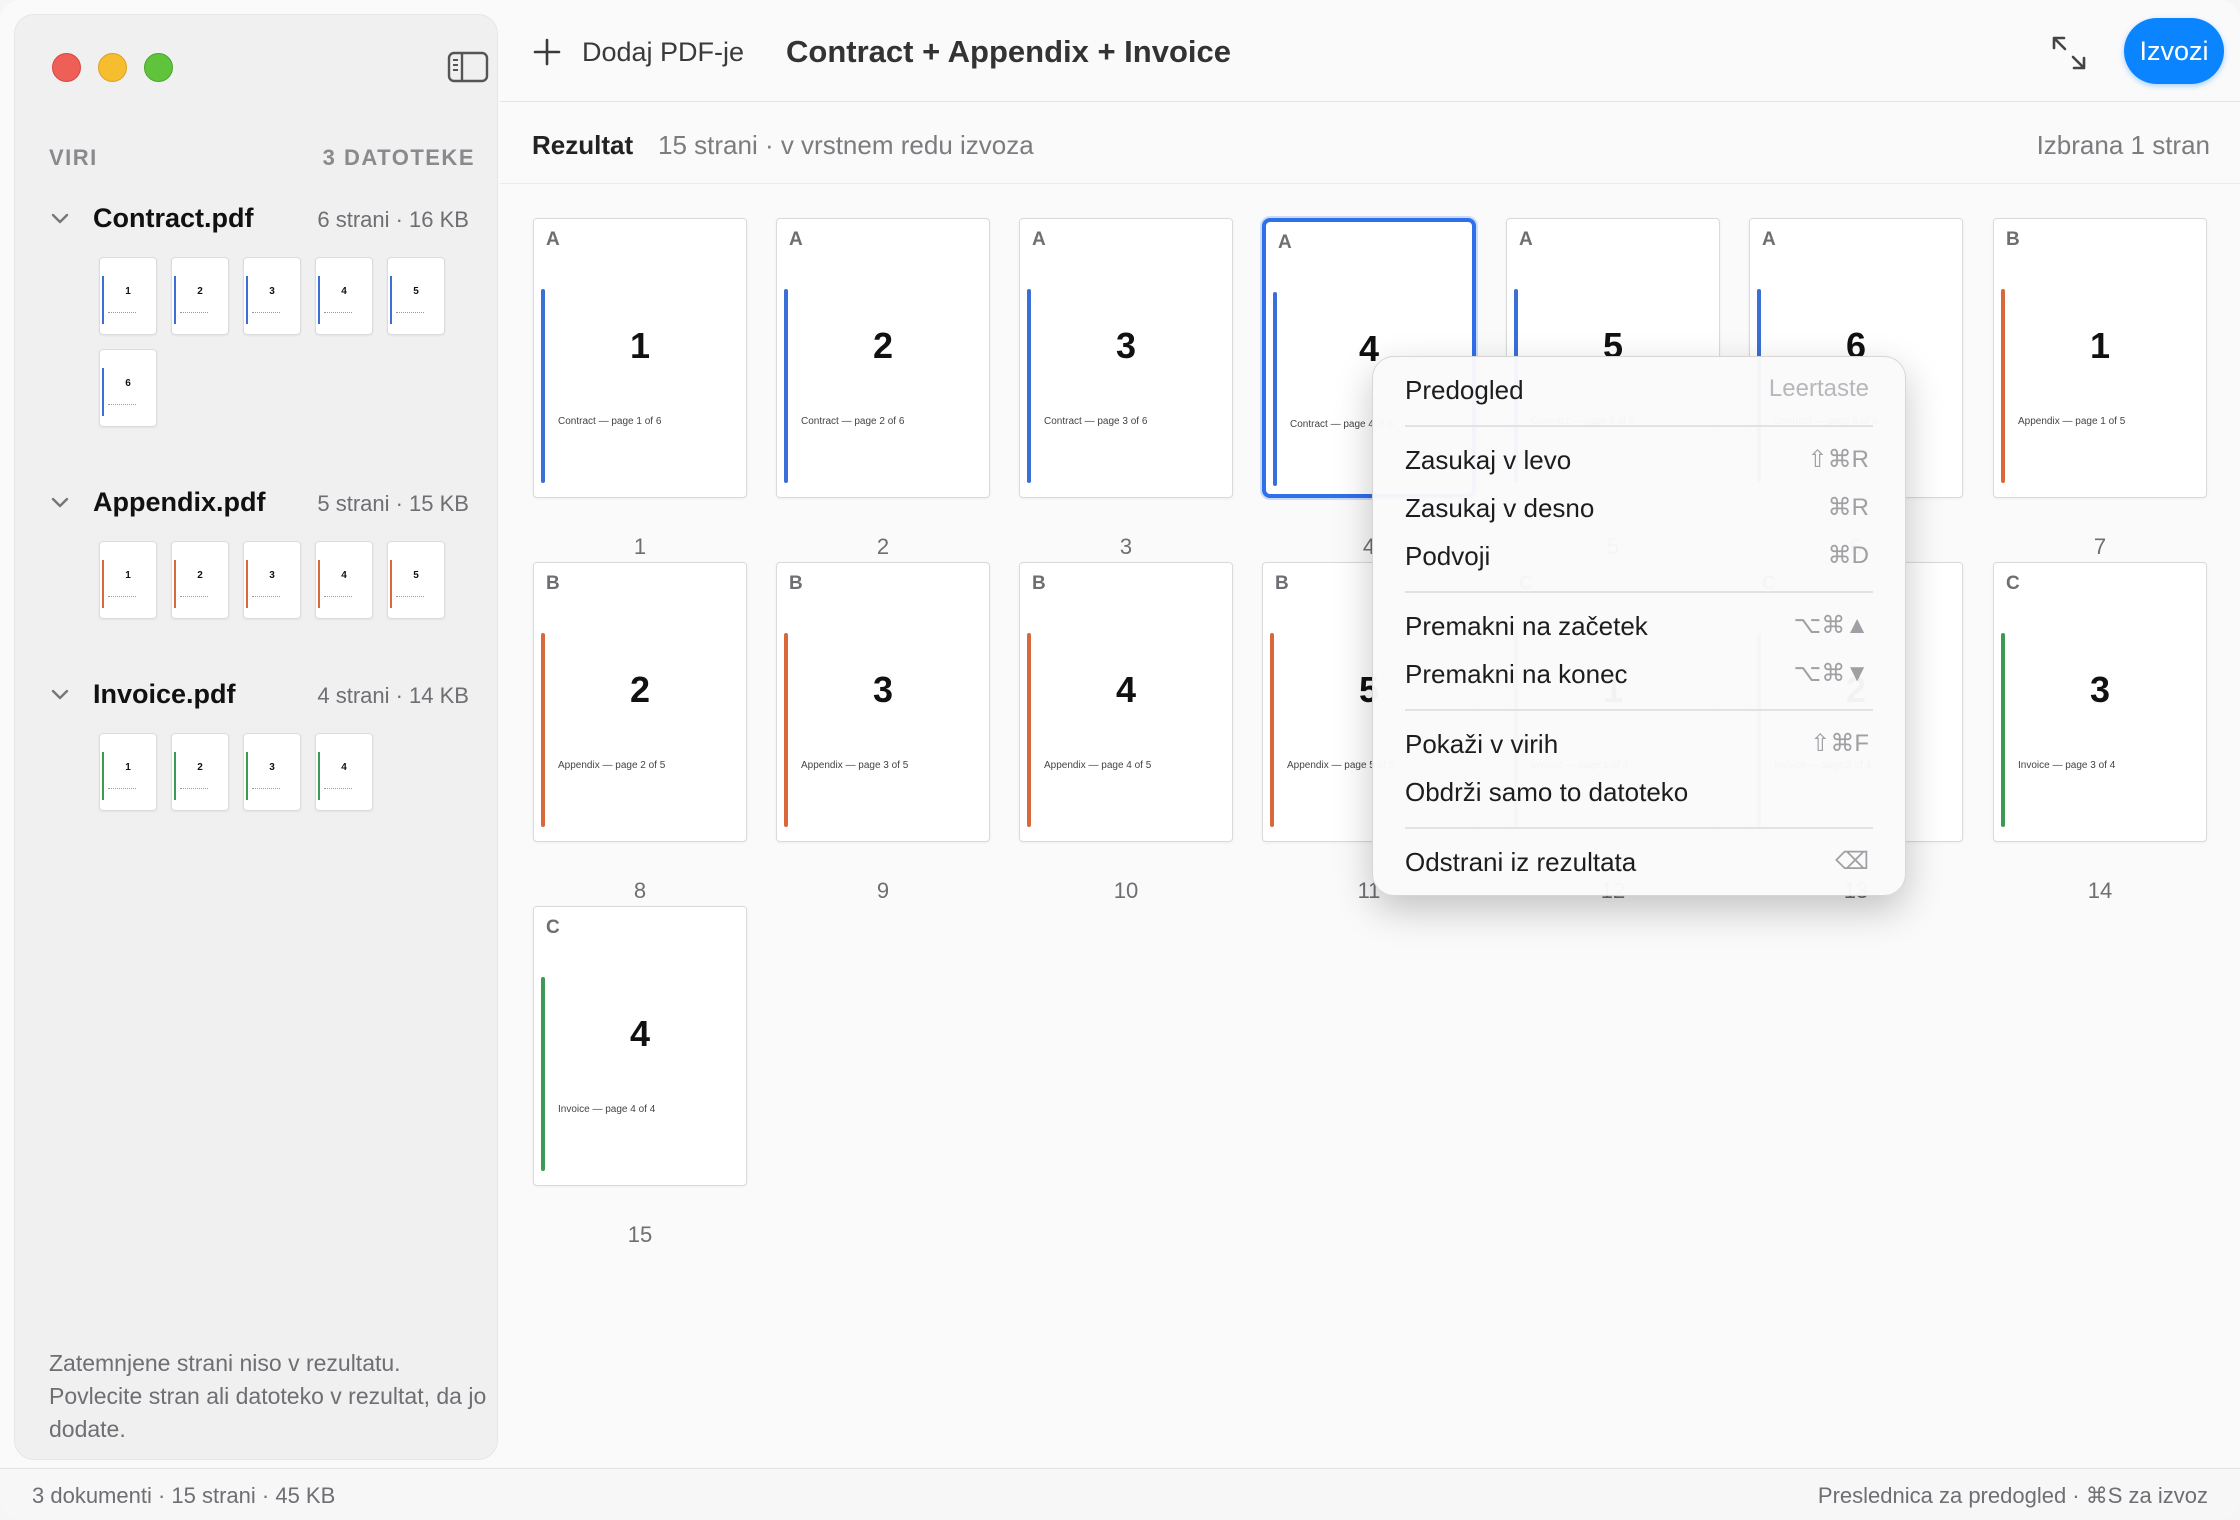 This screenshot has width=2240, height=1520. Describe the element at coordinates (607, 1109) in the screenshot. I see `page-caption: Invoice — page 4 of 4` at that location.